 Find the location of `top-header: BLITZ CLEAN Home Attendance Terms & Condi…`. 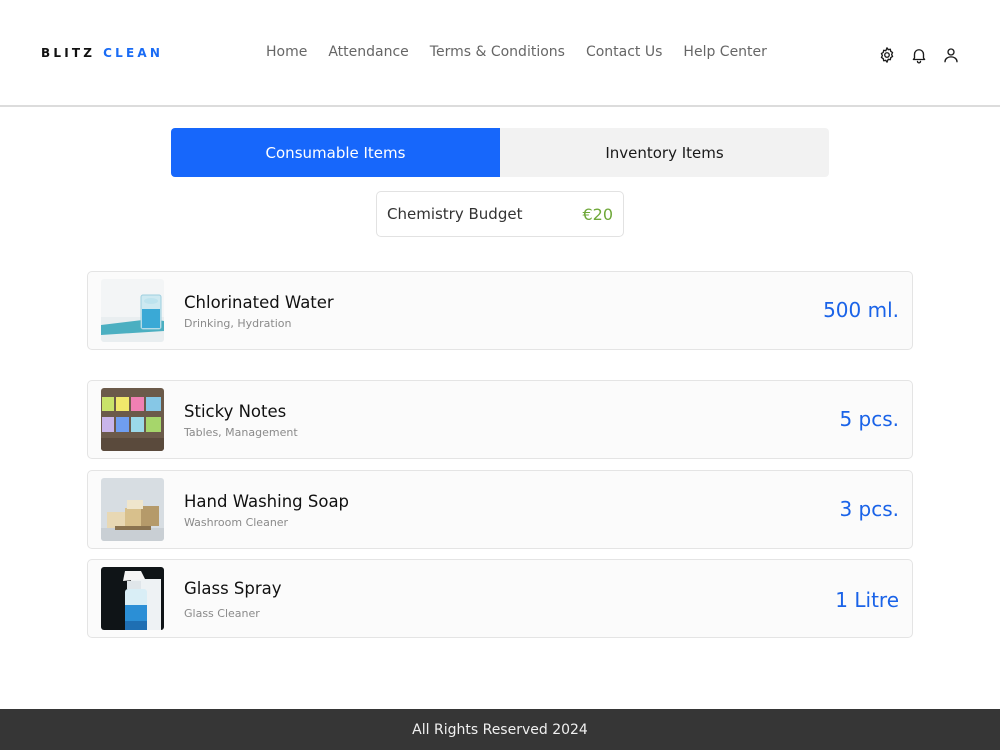

top-header: BLITZ CLEAN Home Attendance Terms & Condi… is located at coordinates (500, 53).